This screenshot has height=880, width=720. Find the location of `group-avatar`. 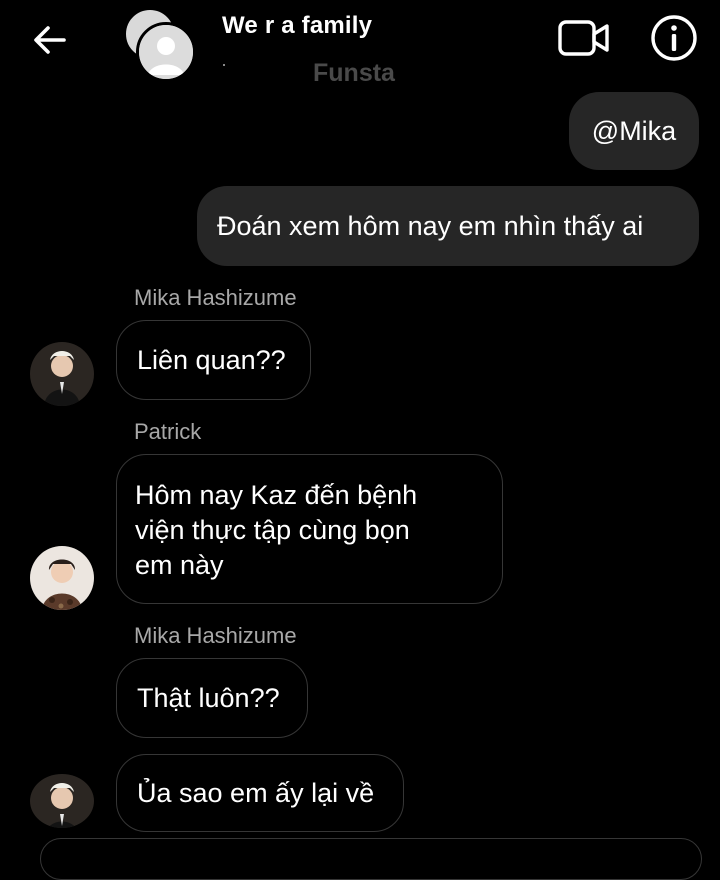

group-avatar is located at coordinates (160, 45).